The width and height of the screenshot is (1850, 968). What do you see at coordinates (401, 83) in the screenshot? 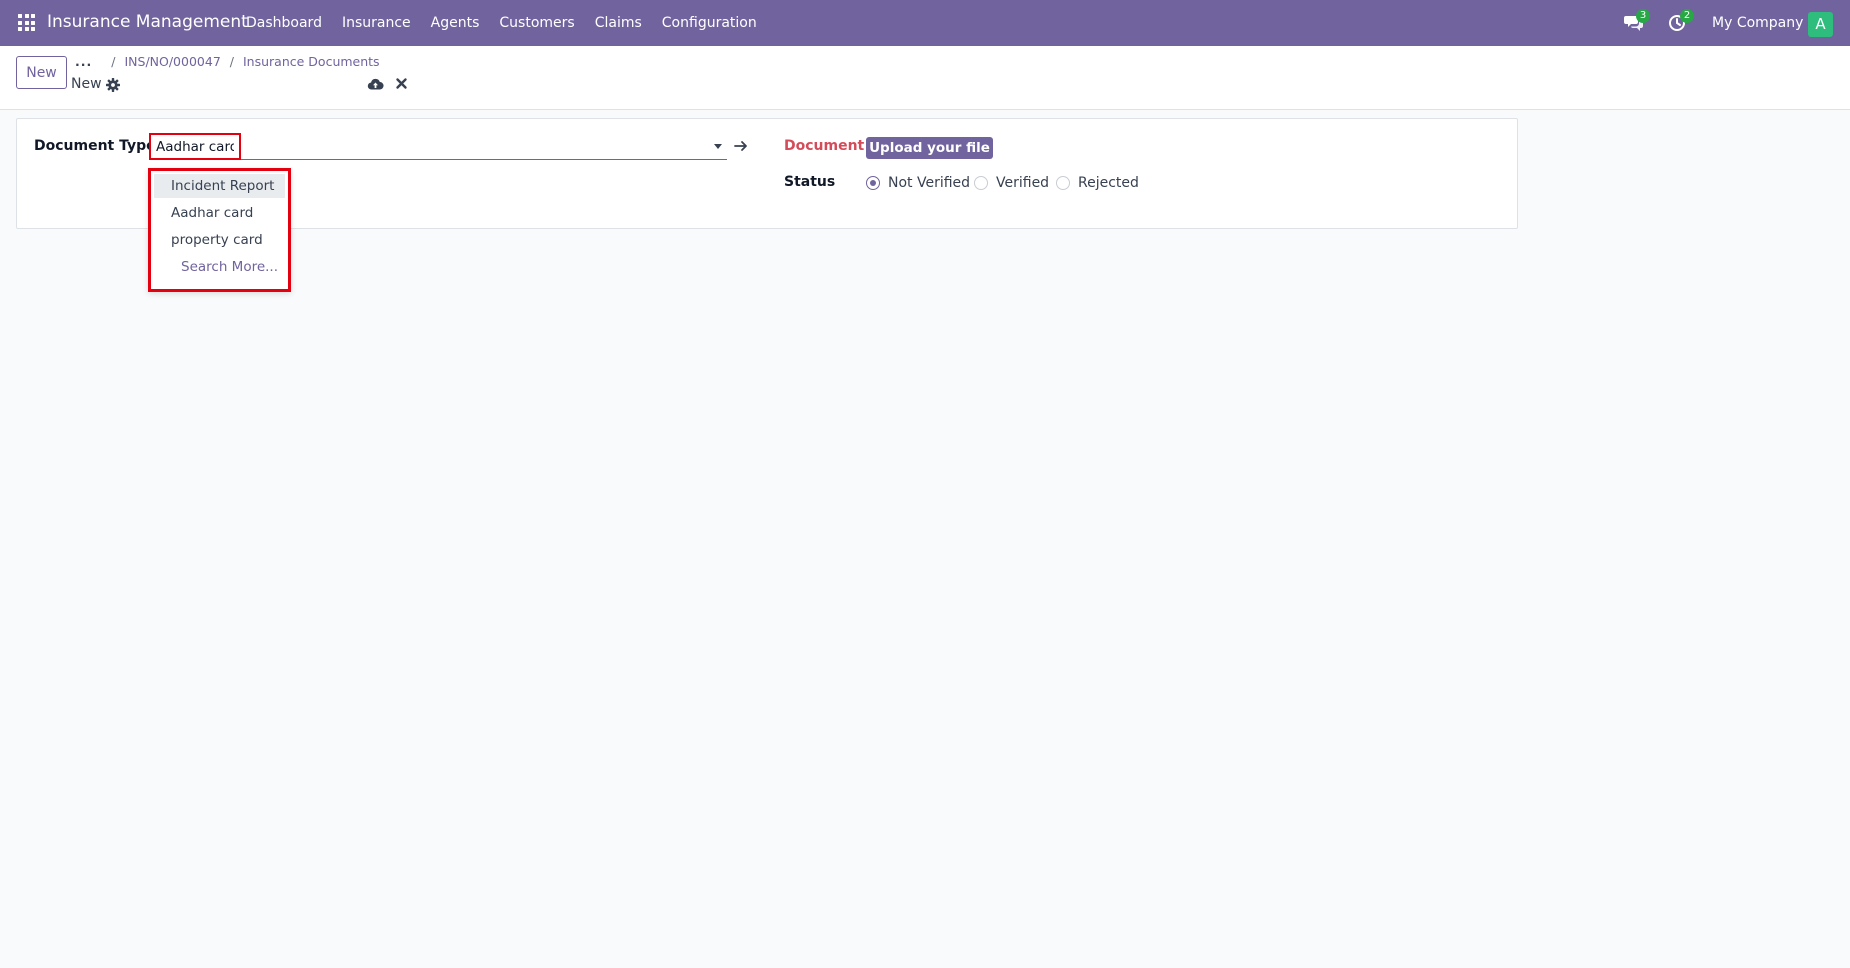
I see `discard-close-icon` at bounding box center [401, 83].